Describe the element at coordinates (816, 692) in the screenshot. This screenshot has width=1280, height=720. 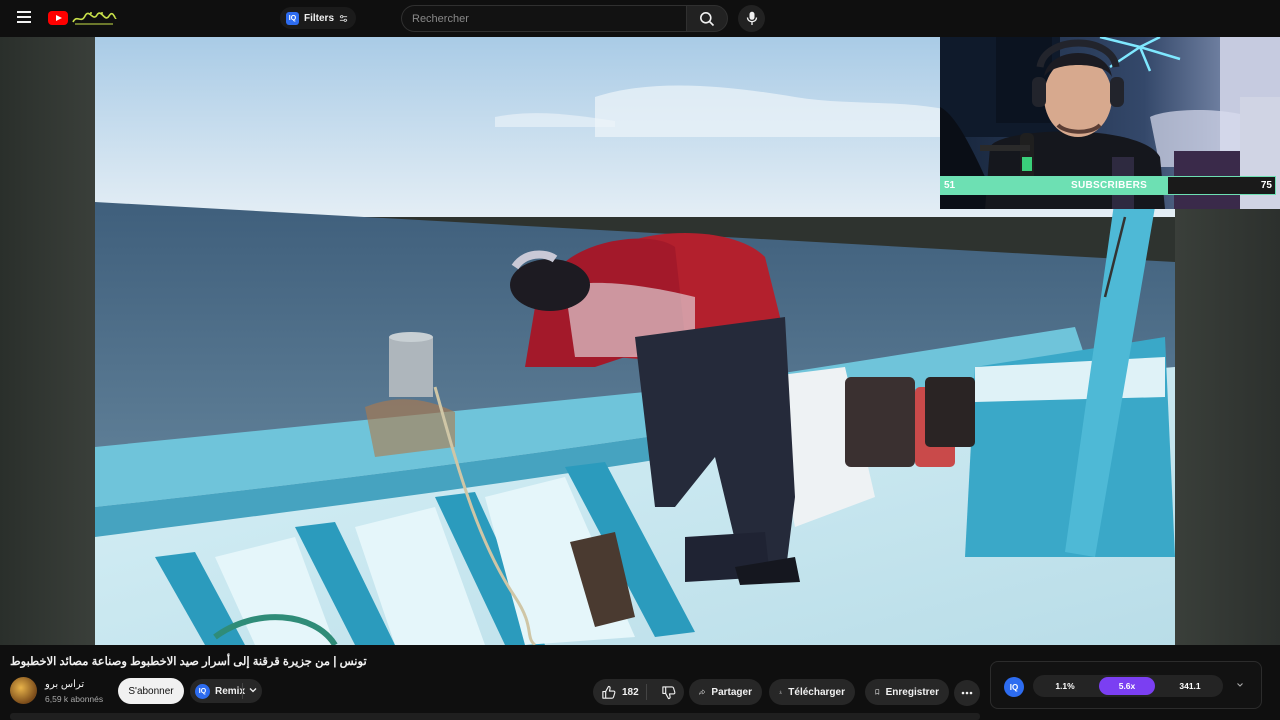
I see `download-label: Télécharger` at that location.